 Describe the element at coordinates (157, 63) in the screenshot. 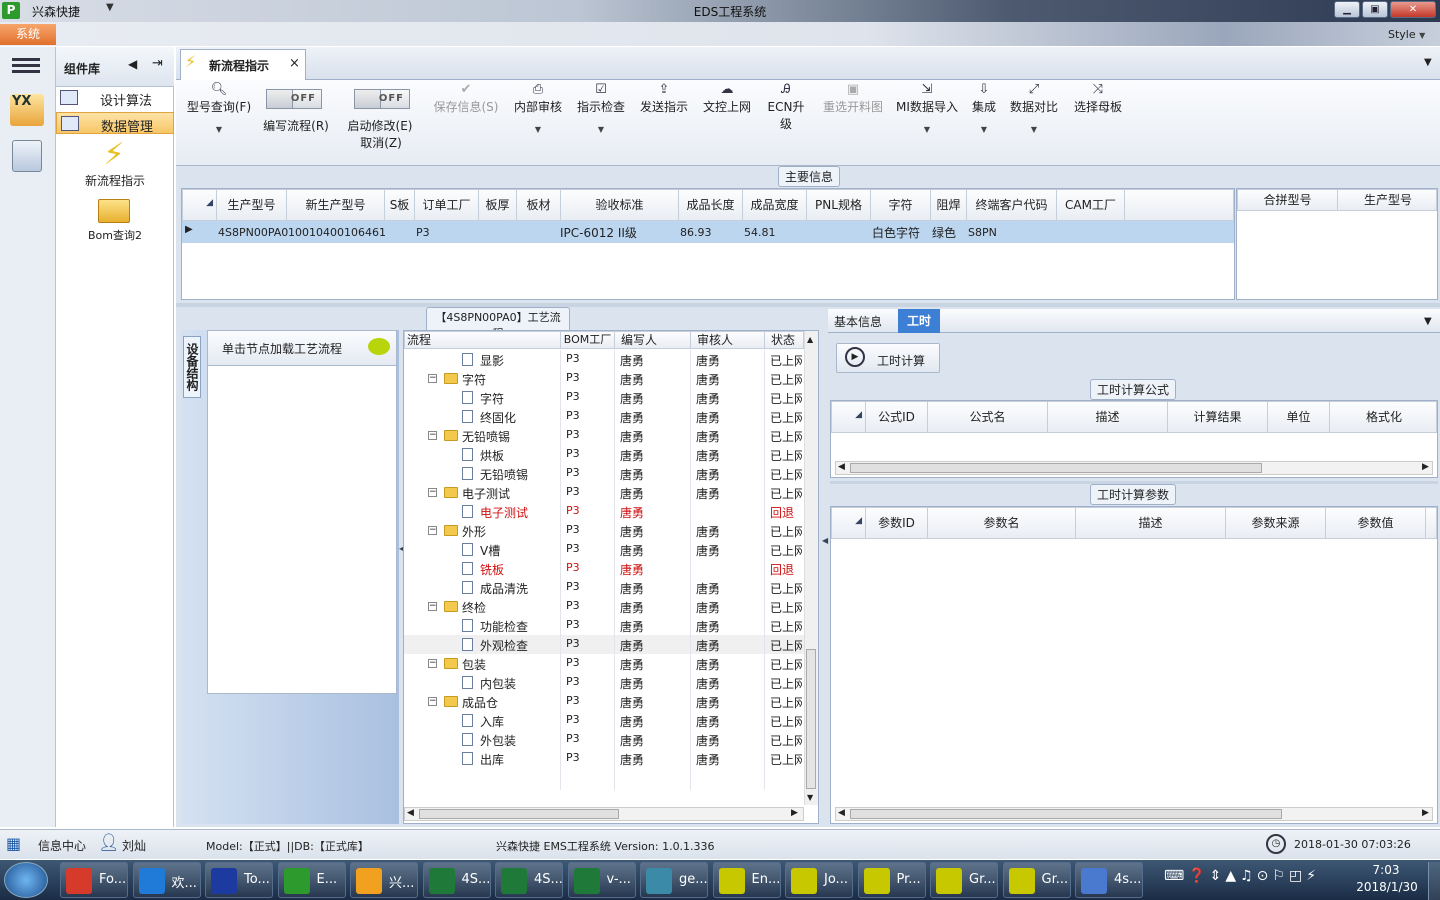

I see `pin-icon: ⇥` at that location.